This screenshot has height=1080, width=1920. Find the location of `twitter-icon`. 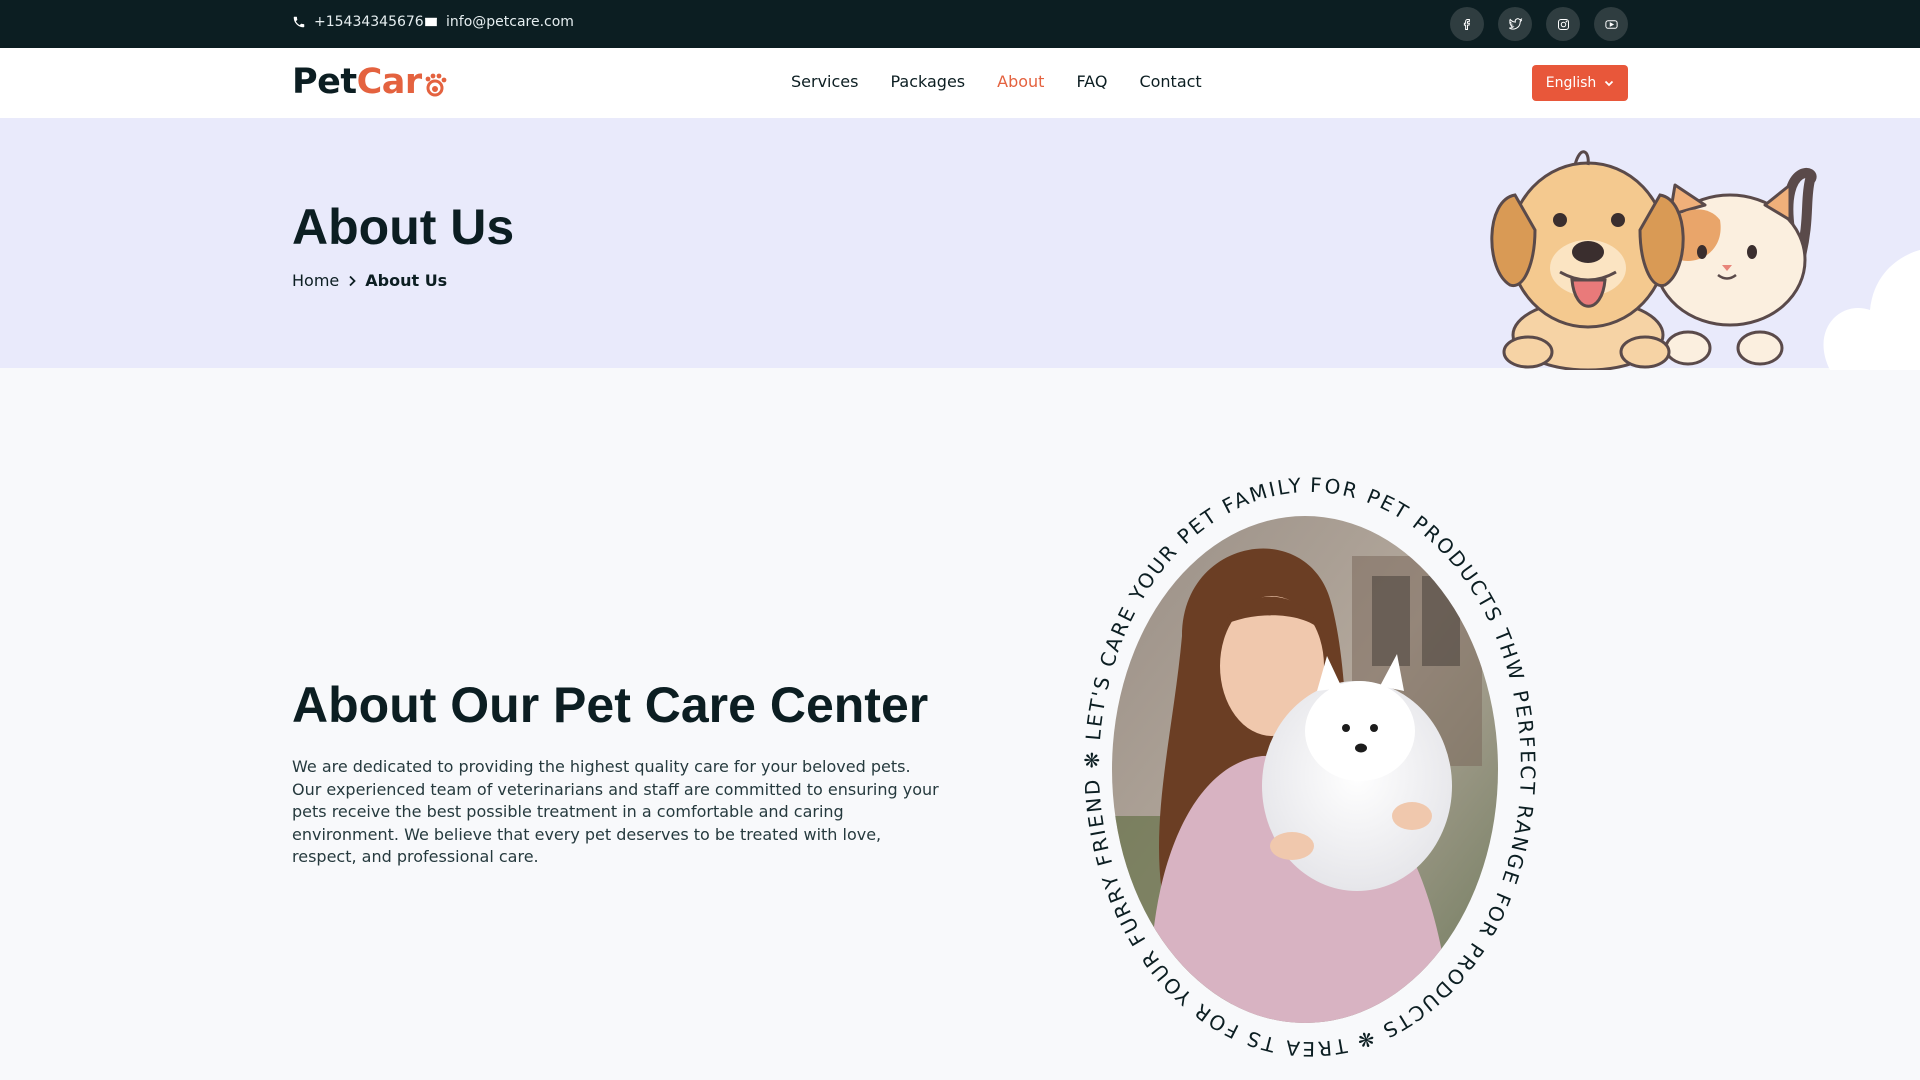

twitter-icon is located at coordinates (1515, 23).